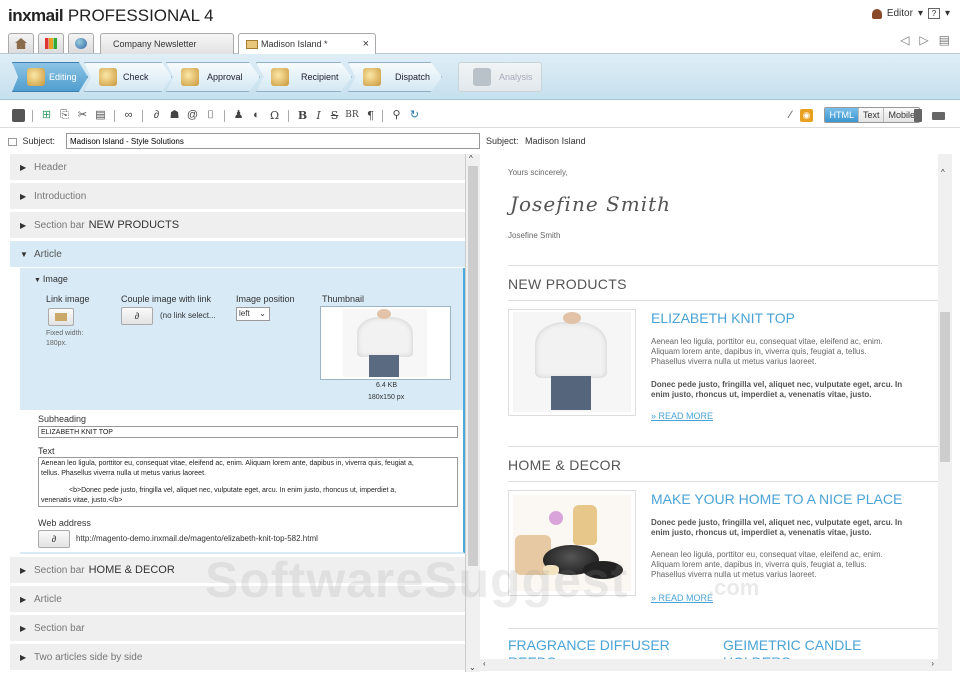  What do you see at coordinates (253, 314) in the screenshot?
I see `image-position-select: left ⌄` at bounding box center [253, 314].